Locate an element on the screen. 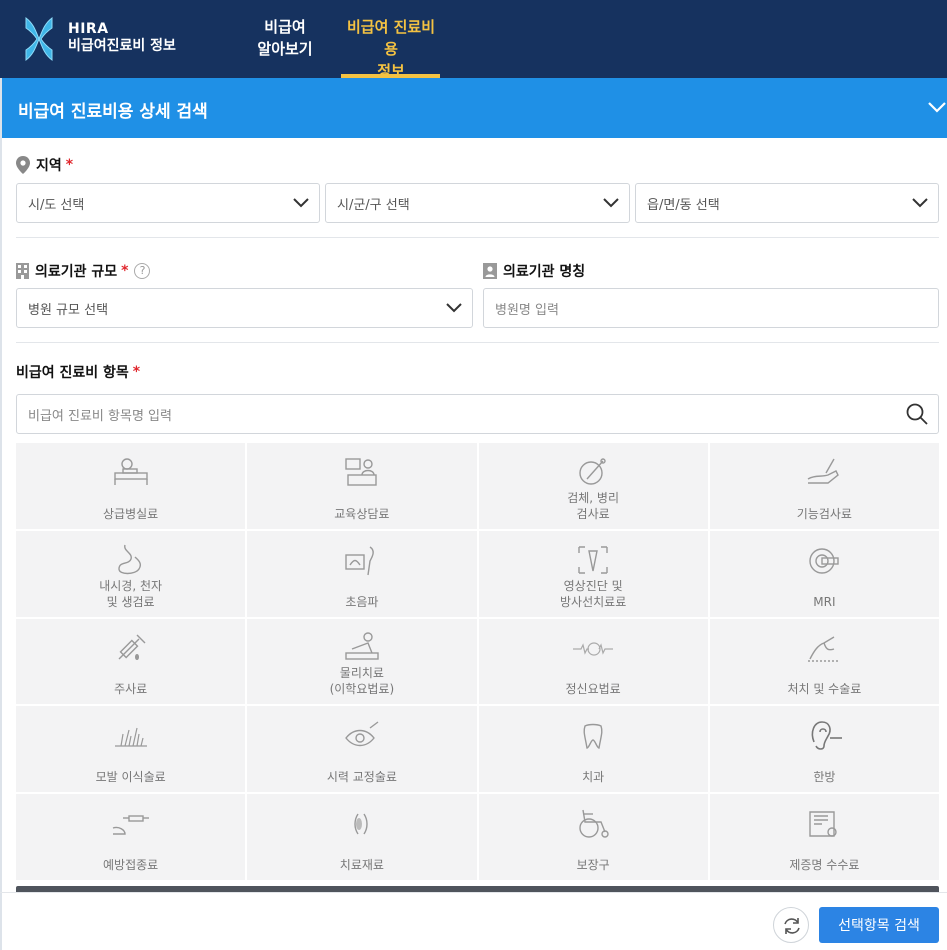 Image resolution: width=947 pixels, height=950 pixels. help-icon: ? is located at coordinates (142, 271).